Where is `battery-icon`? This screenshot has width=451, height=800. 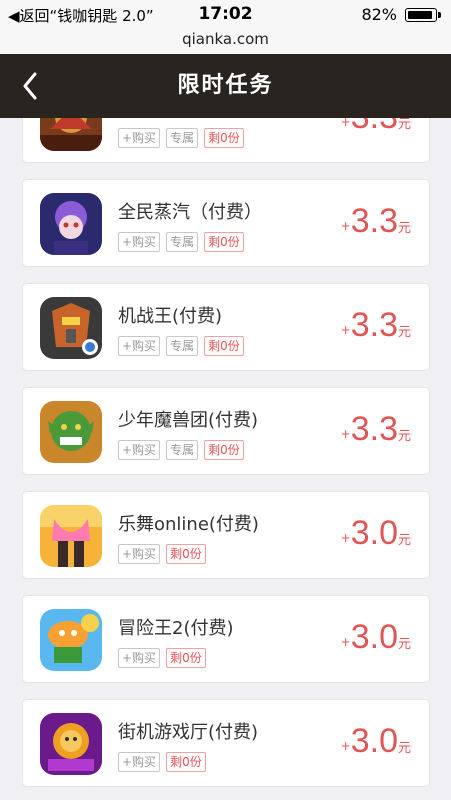 battery-icon is located at coordinates (423, 15).